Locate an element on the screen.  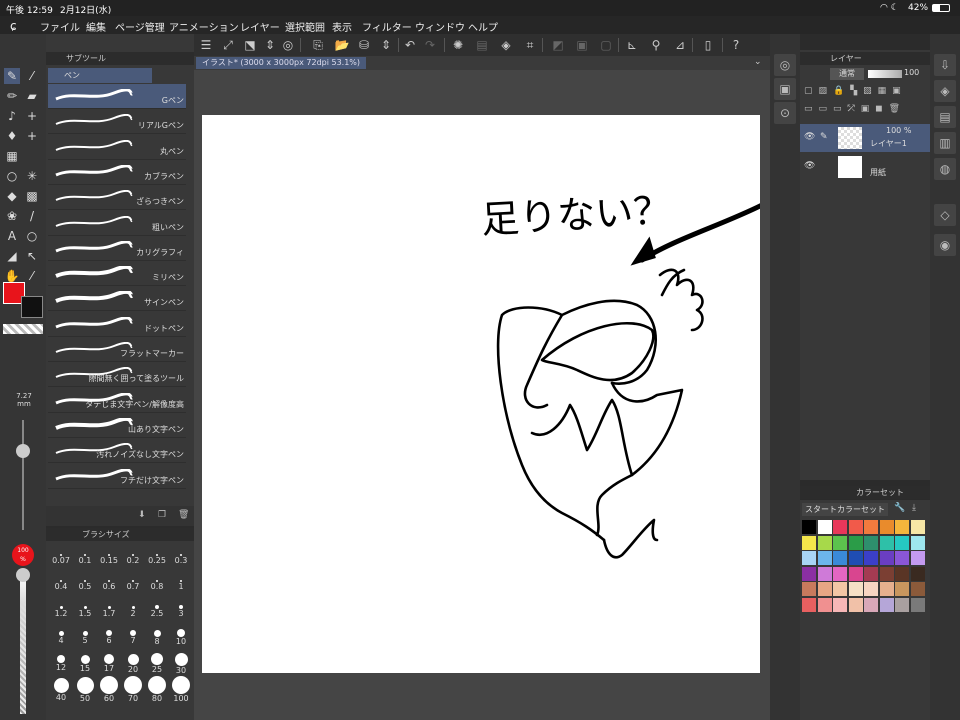
brush-size-option: 1 is located at coordinates (181, 581).